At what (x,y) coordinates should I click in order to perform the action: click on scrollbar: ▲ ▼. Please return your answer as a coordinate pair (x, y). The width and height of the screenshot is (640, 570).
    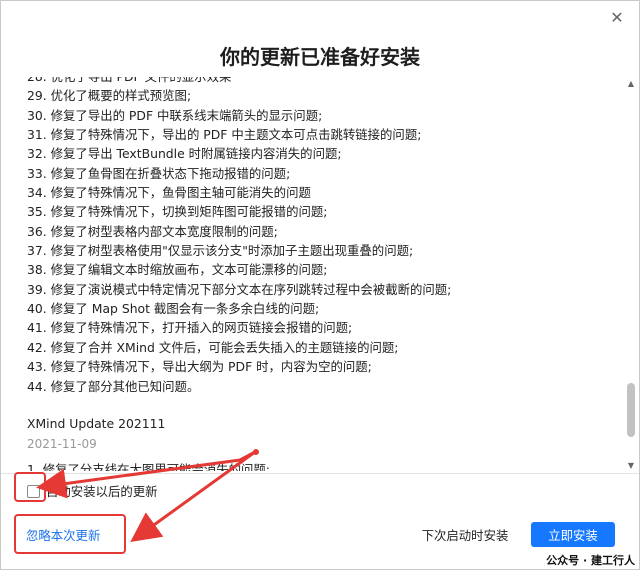
    Looking at the image, I should click on (631, 274).